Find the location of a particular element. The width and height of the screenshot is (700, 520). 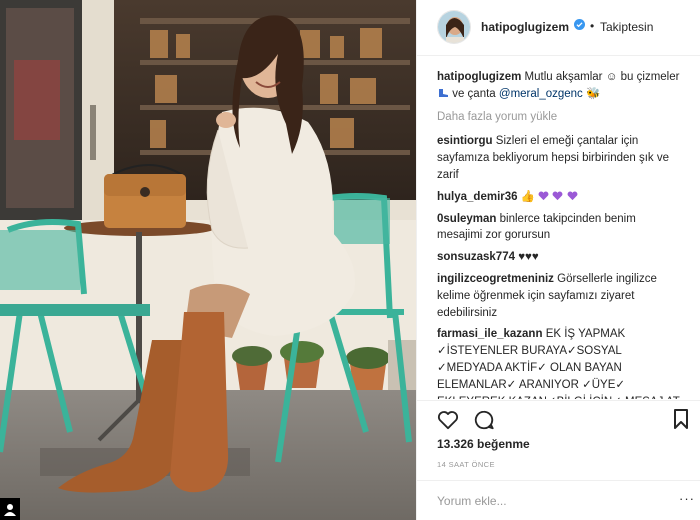

heart-outline-icon is located at coordinates (448, 420).